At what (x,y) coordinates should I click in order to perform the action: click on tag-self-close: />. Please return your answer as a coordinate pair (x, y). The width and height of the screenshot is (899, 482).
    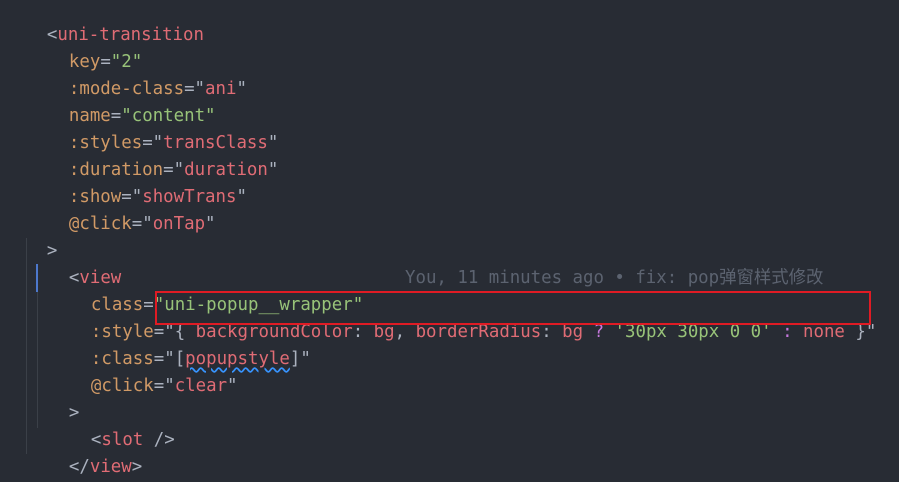
    Looking at the image, I should click on (159, 440).